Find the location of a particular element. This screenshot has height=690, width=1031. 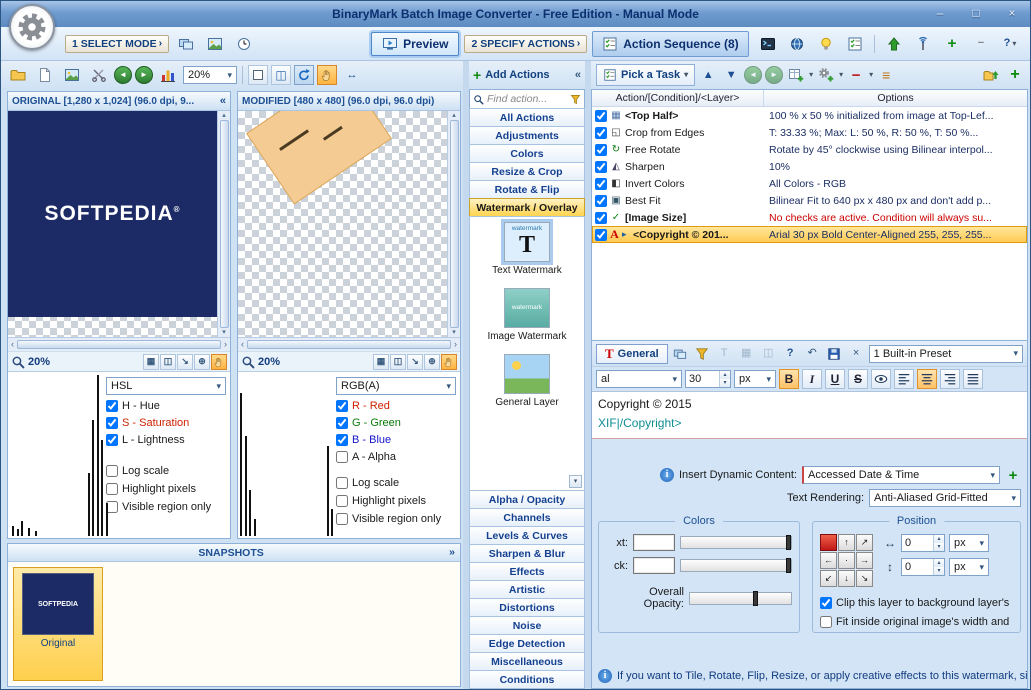

overall-opacity-slider is located at coordinates (740, 598).